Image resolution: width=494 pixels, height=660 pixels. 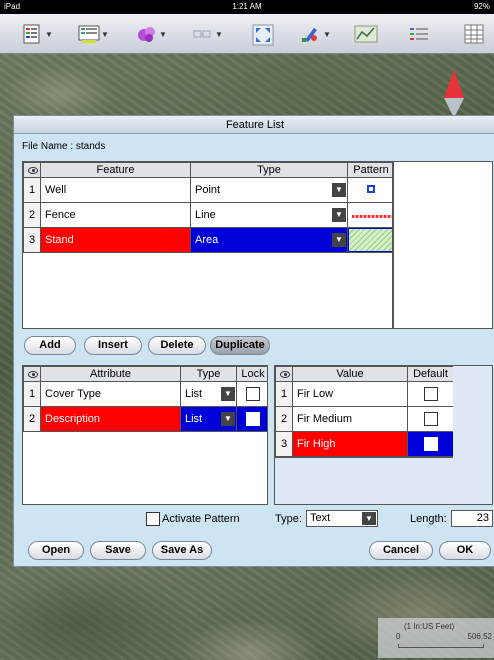 What do you see at coordinates (342, 518) in the screenshot?
I see `type-select: Text ▼` at bounding box center [342, 518].